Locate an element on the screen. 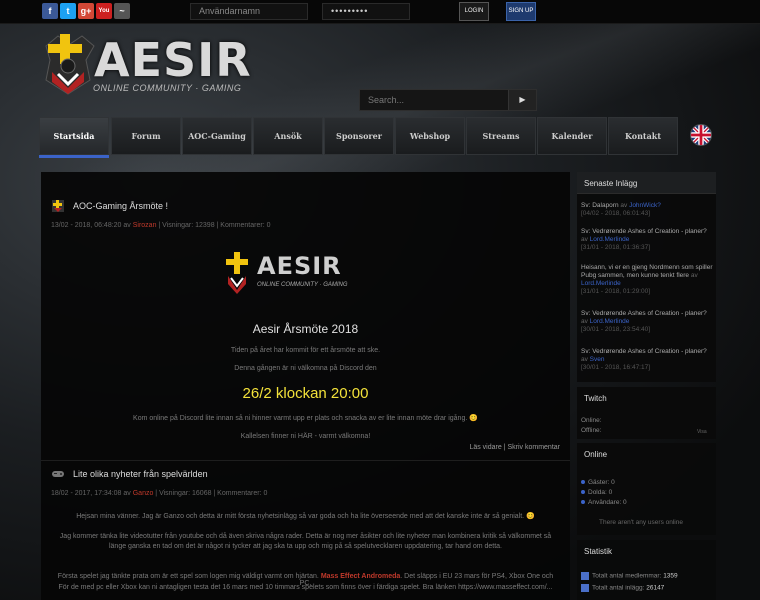 The image size is (760, 600). post-date: 18/02 - 2017, 17:34:08 av is located at coordinates (92, 493).